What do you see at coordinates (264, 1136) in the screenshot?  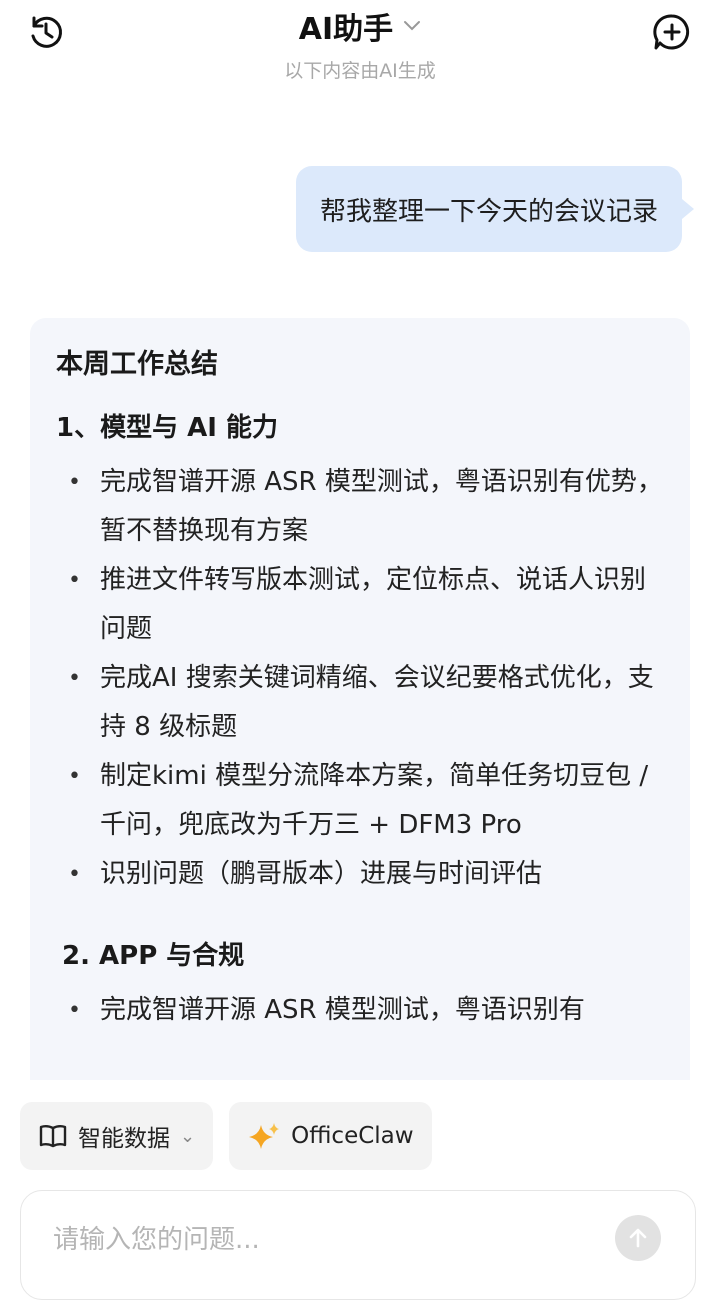 I see `sparkle-icon` at bounding box center [264, 1136].